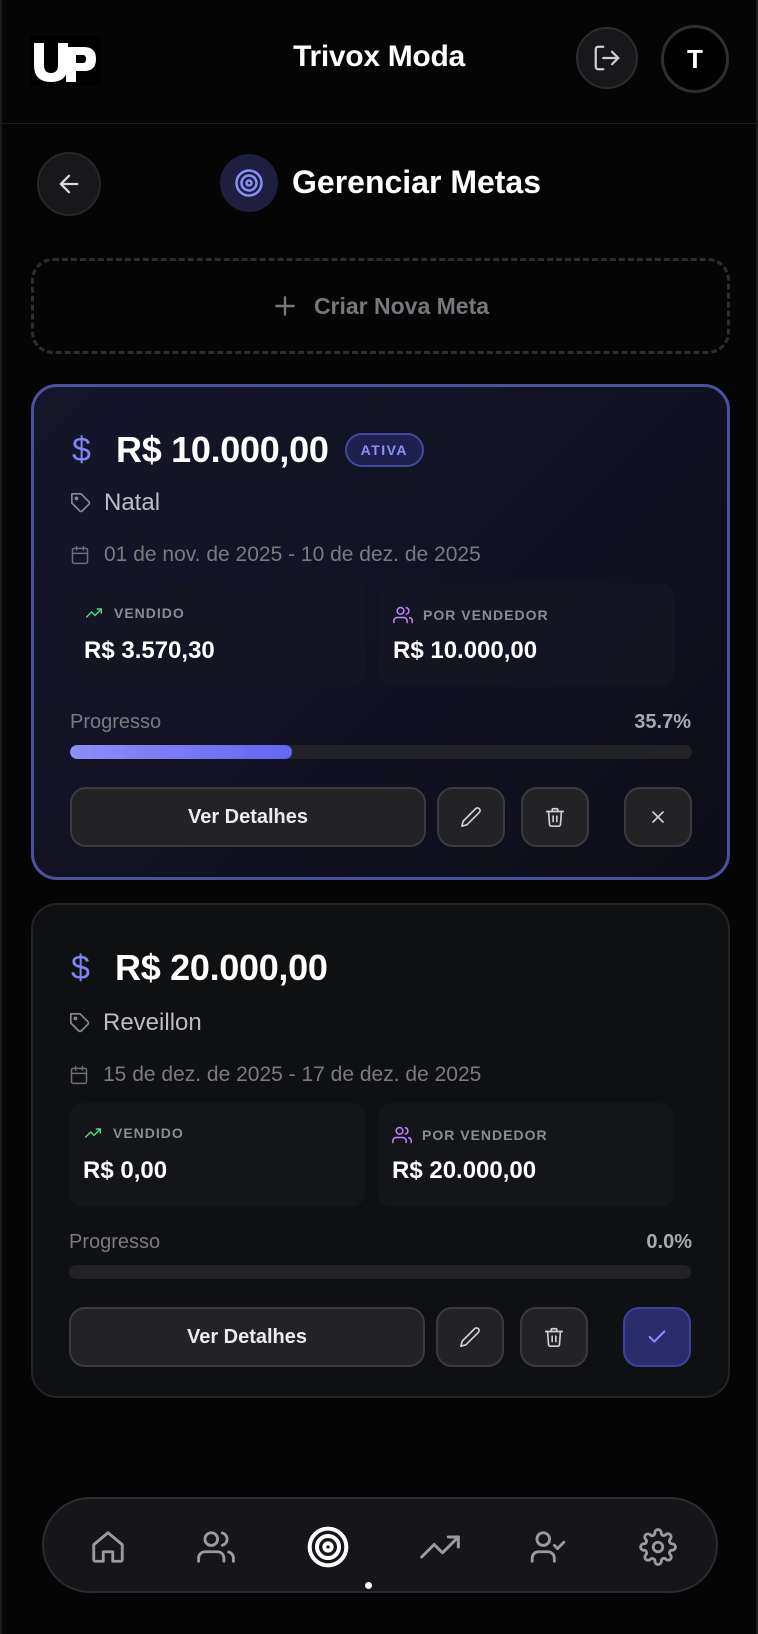 The image size is (758, 1634). I want to click on per-seller-value: R$ 10.000,00, so click(465, 650).